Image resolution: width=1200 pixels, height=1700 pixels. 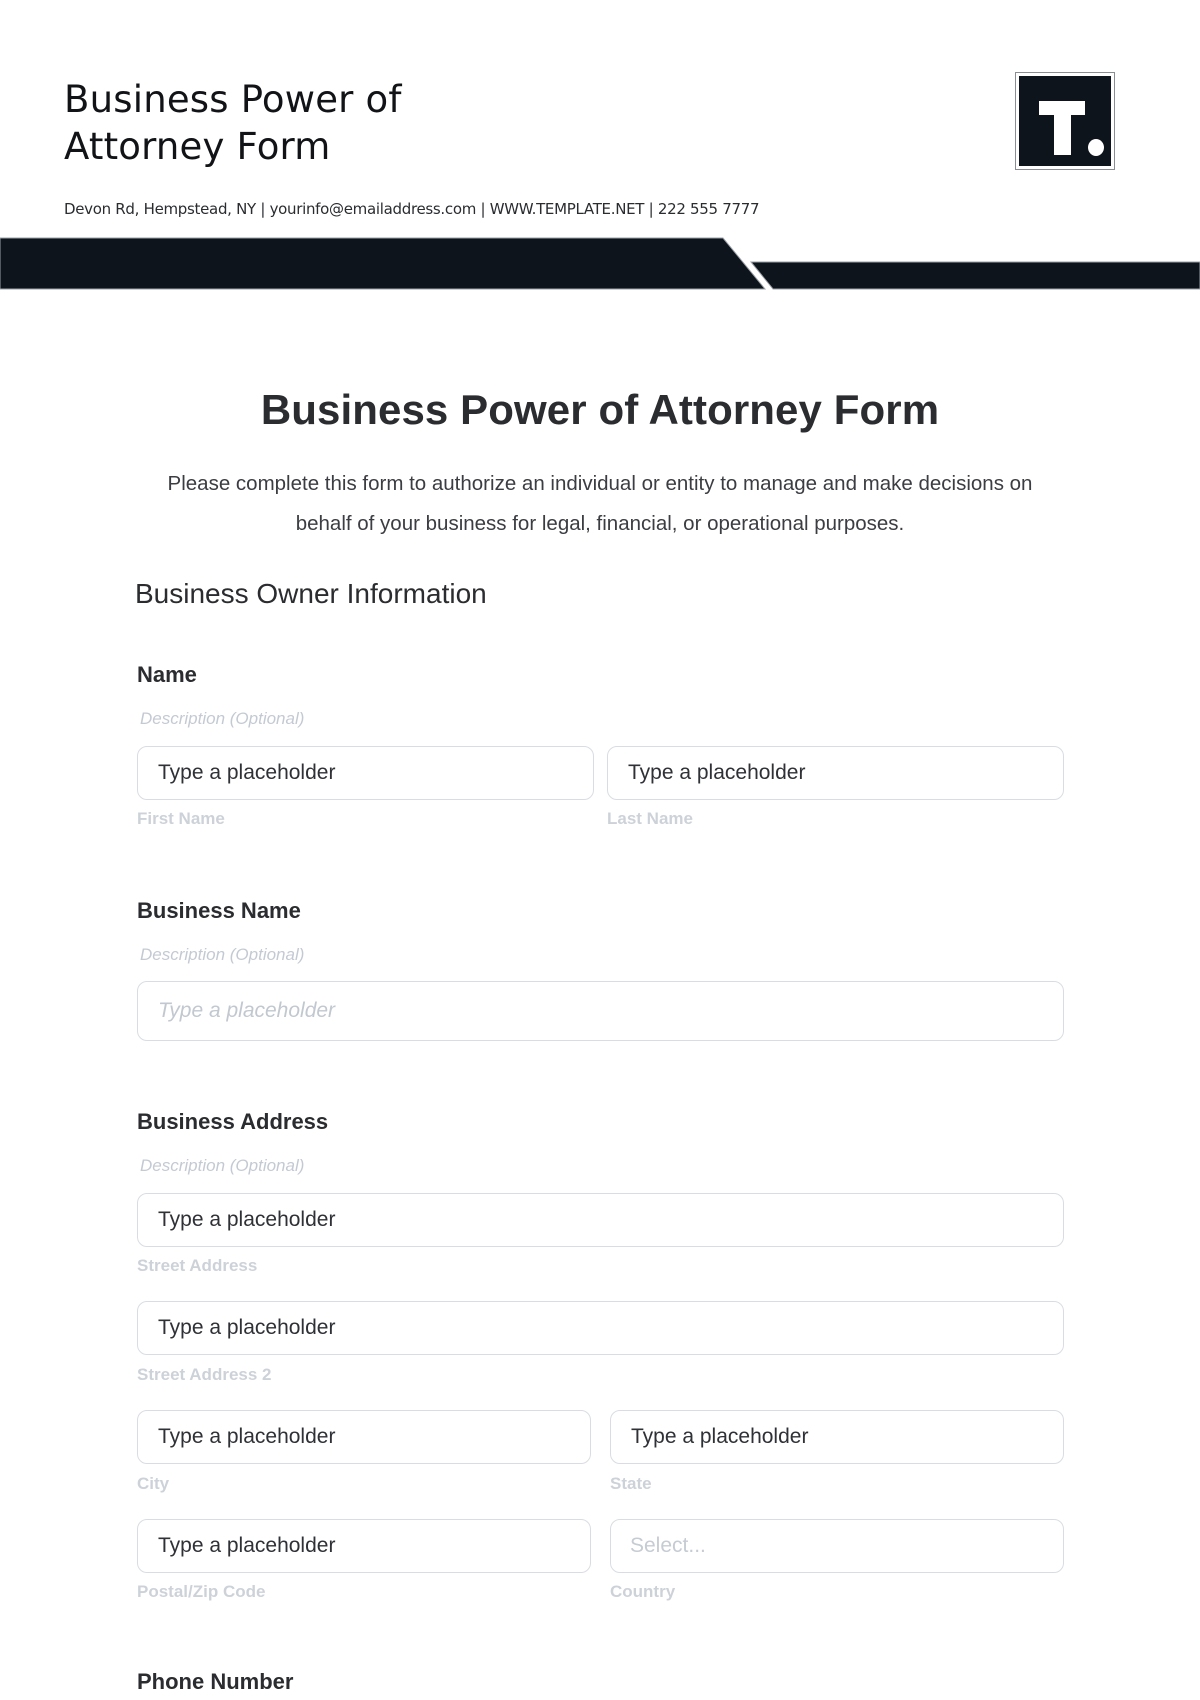 What do you see at coordinates (247, 772) in the screenshot?
I see `first-name-value: Type a placeholder` at bounding box center [247, 772].